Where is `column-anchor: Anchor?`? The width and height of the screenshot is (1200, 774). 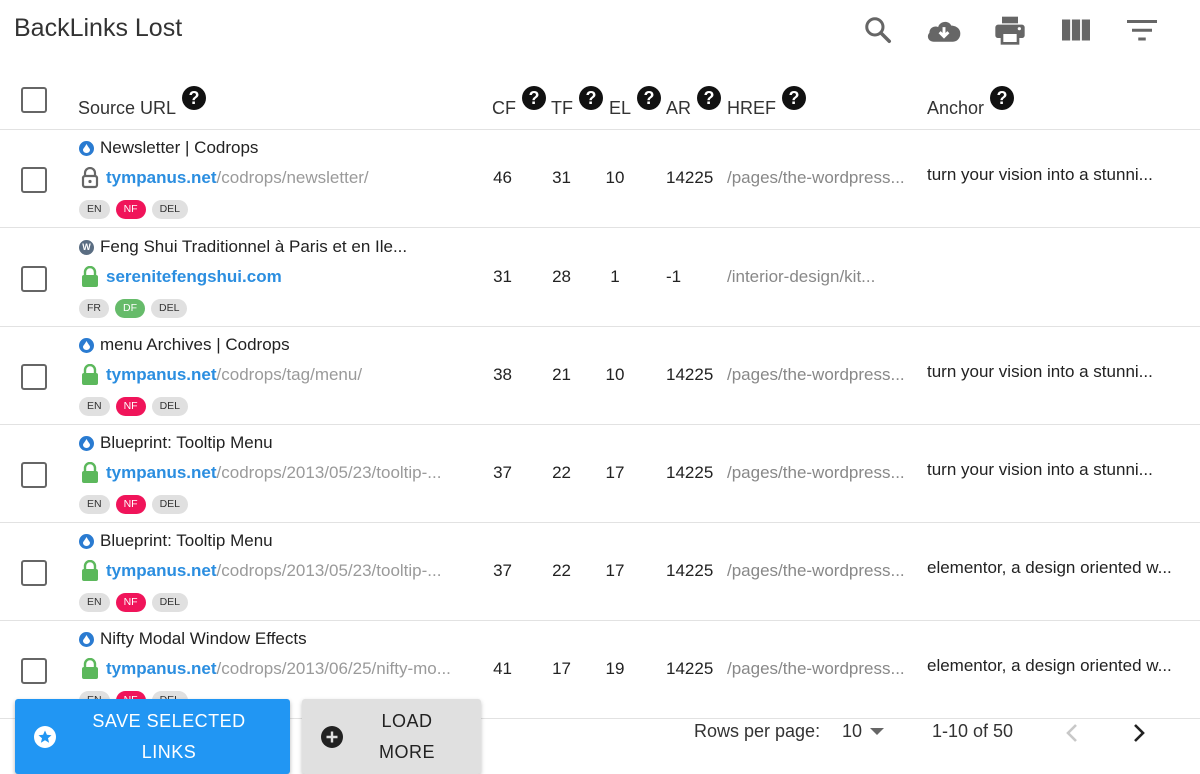
column-anchor: Anchor? is located at coordinates (971, 100).